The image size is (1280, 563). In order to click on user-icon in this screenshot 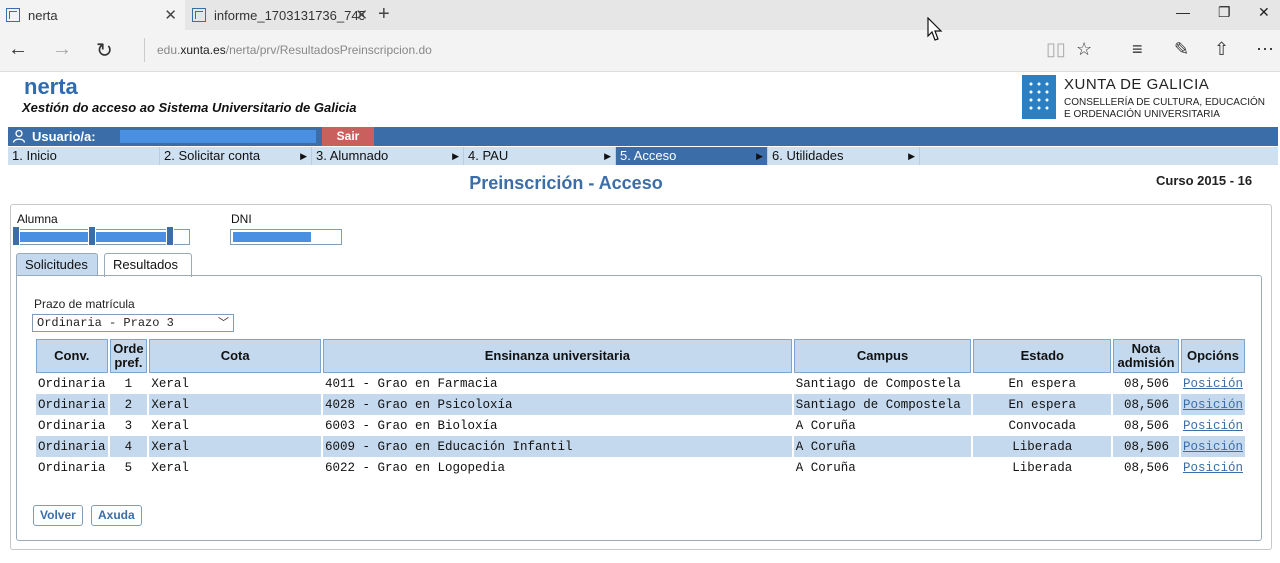, I will do `click(19, 136)`.